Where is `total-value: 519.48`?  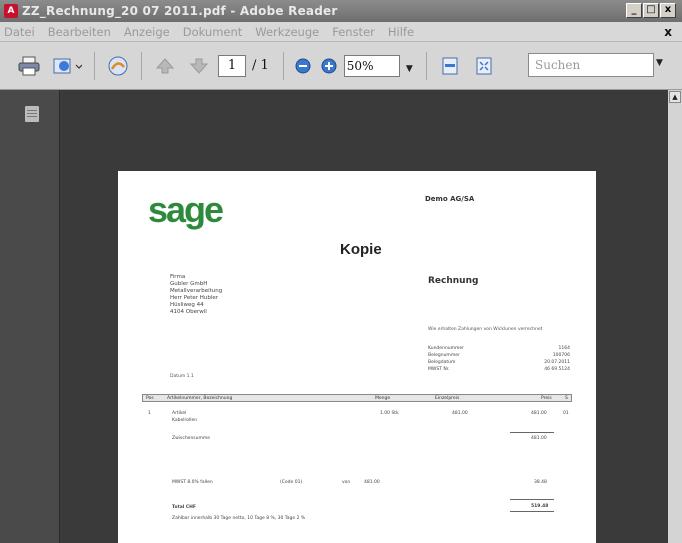 total-value: 519.48 is located at coordinates (540, 506).